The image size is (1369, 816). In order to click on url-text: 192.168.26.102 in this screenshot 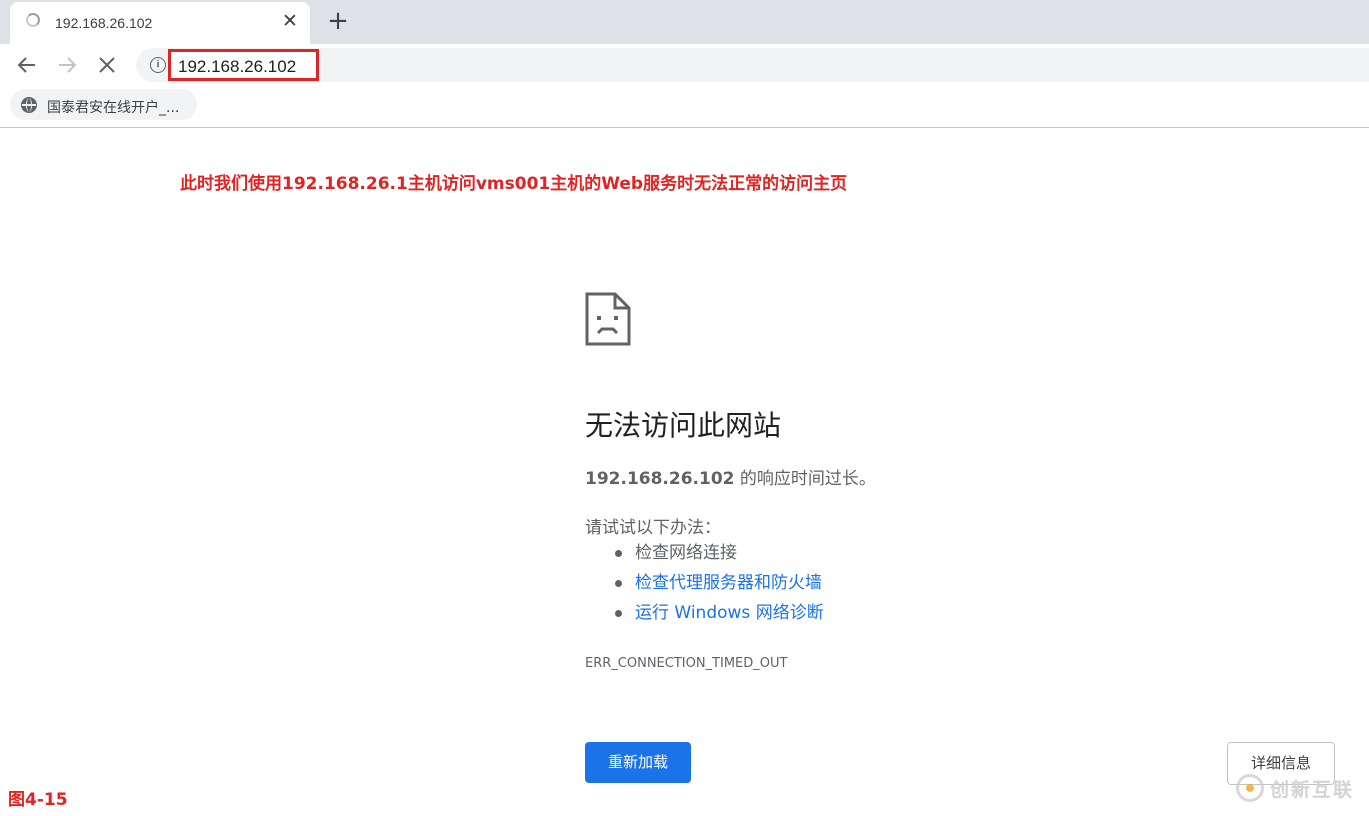, I will do `click(237, 67)`.